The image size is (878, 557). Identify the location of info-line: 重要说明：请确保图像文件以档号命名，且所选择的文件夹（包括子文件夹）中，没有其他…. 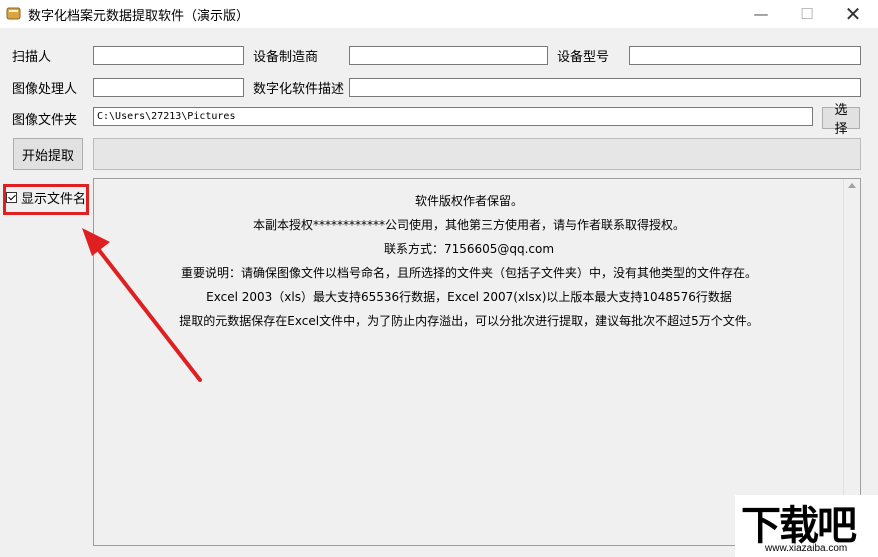
(468, 273).